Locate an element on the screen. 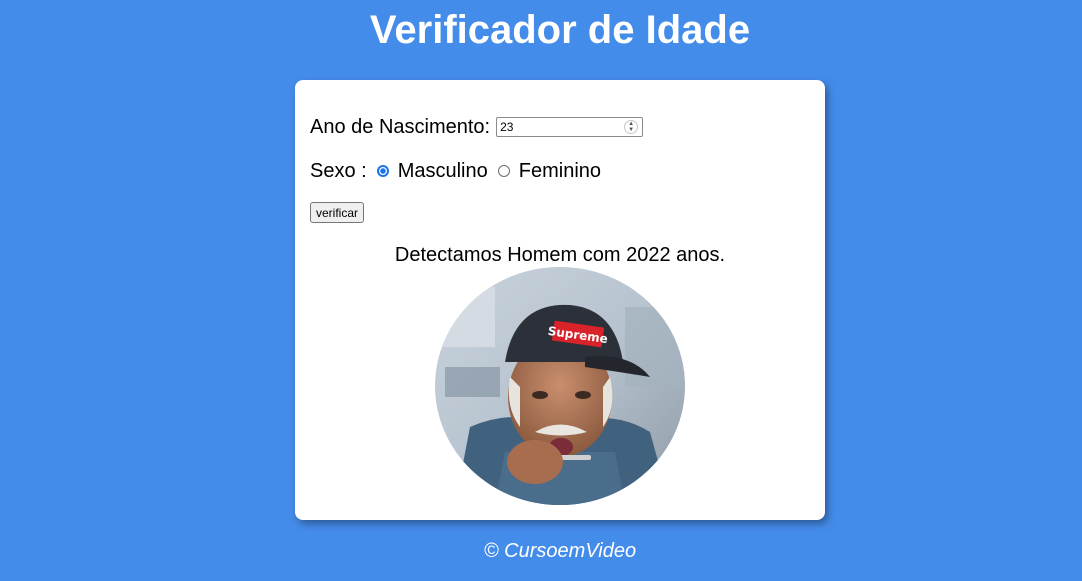 The height and width of the screenshot is (581, 1082). radio-feminino is located at coordinates (503, 171).